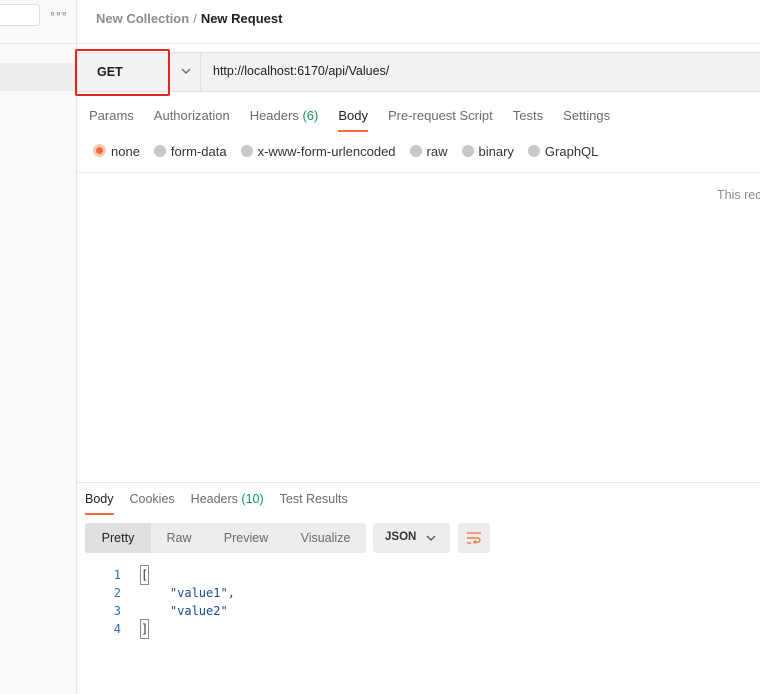  I want to click on tab-headers: Headers (6), so click(284, 119).